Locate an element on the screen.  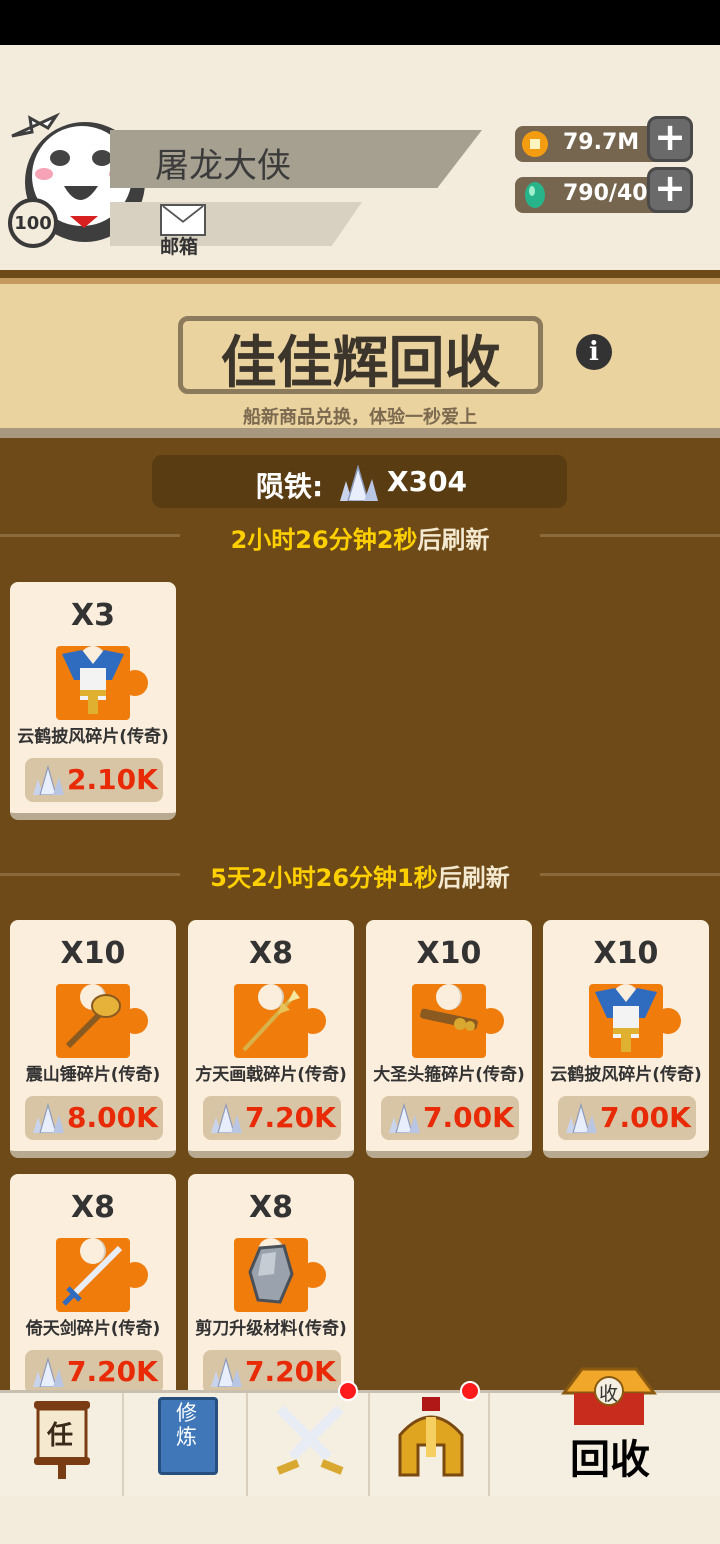
tab-recycle: 收 回收 is located at coordinates (605, 1432).